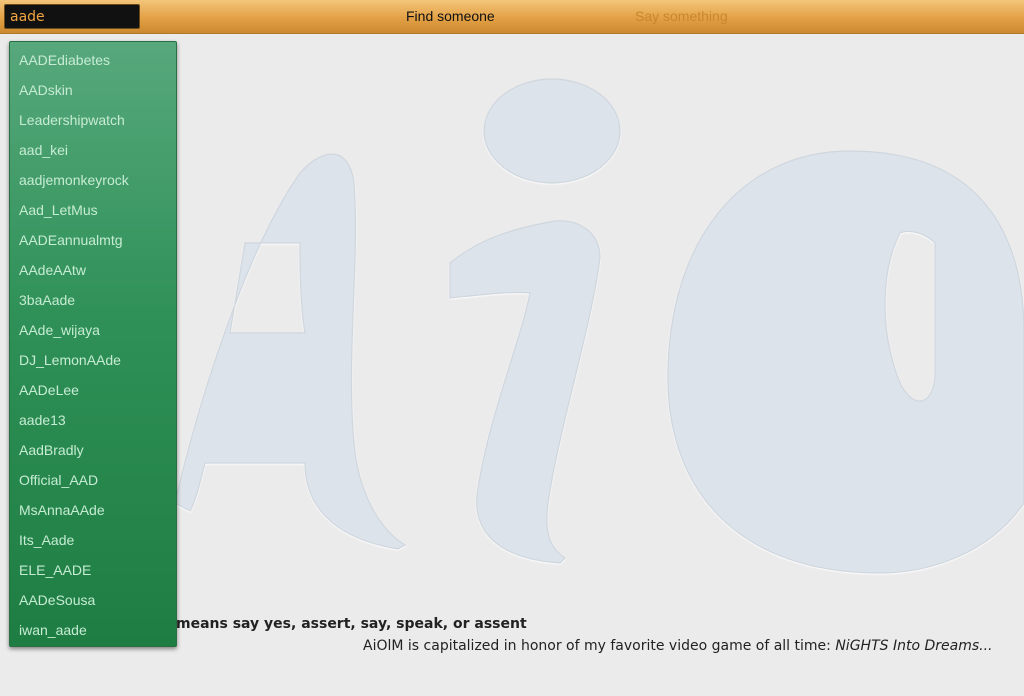 This screenshot has height=696, width=1024. What do you see at coordinates (93, 450) in the screenshot?
I see `suggestion-item: AadBradly` at bounding box center [93, 450].